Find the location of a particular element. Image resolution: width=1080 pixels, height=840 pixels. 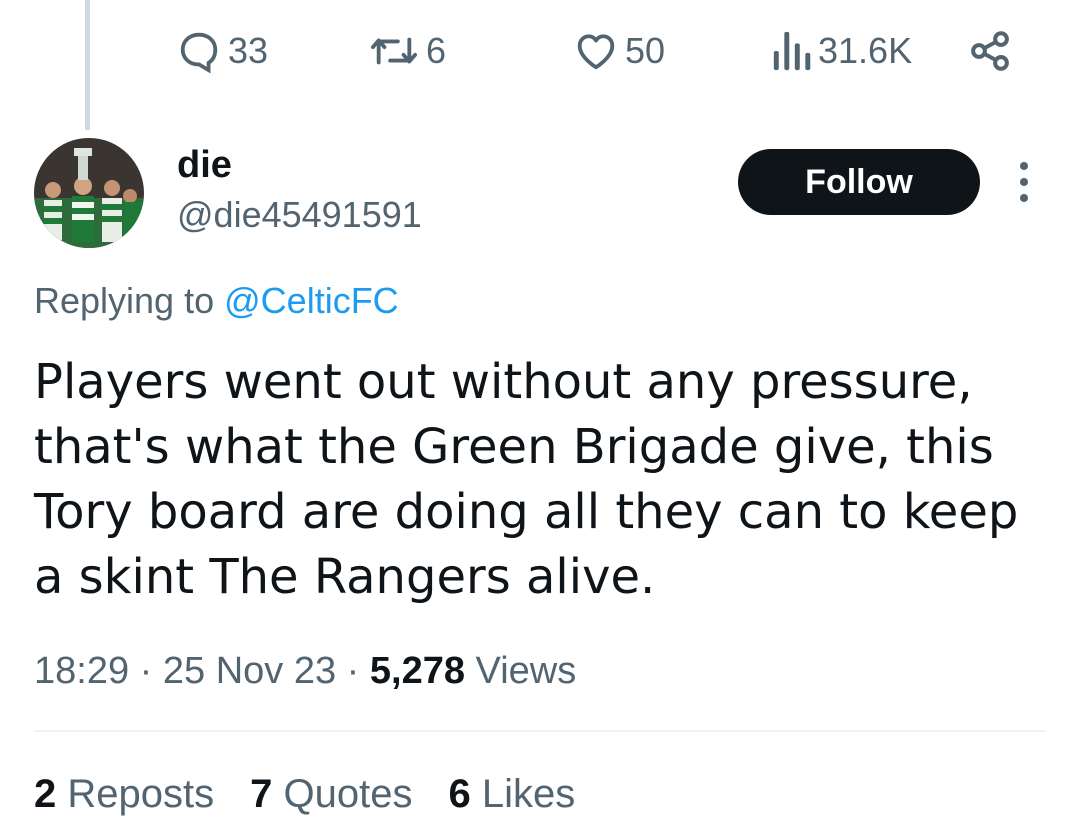

likes-label: Likes is located at coordinates (528, 794).